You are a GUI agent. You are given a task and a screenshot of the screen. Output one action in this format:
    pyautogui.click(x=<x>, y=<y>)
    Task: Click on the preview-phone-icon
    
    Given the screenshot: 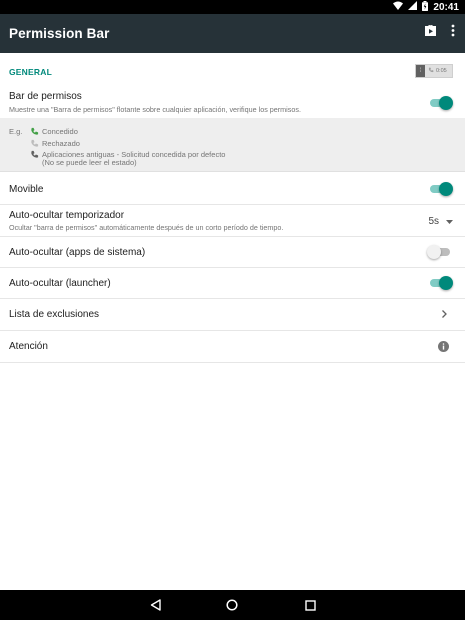 What is the action you would take?
    pyautogui.click(x=431, y=71)
    